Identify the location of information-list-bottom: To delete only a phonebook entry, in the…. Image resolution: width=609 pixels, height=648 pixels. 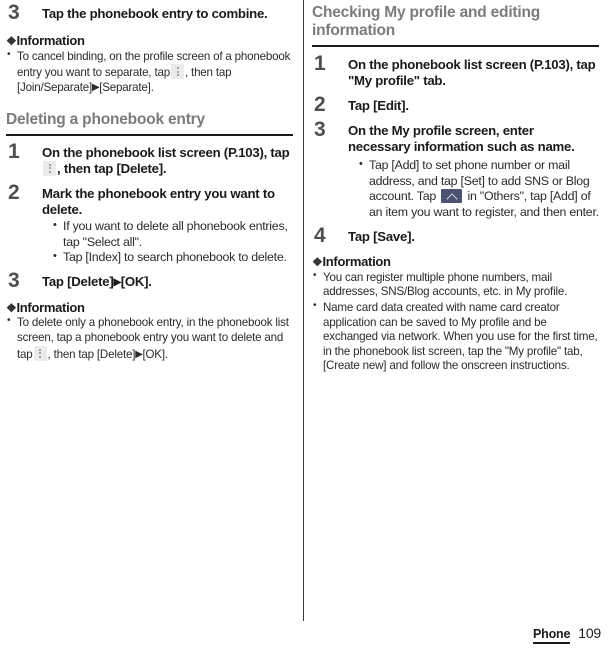
(149, 338).